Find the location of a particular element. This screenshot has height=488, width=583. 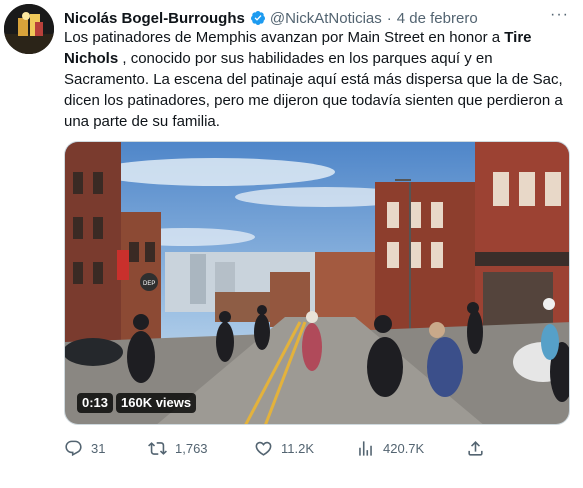

like-button: 11.2K is located at coordinates (284, 448).